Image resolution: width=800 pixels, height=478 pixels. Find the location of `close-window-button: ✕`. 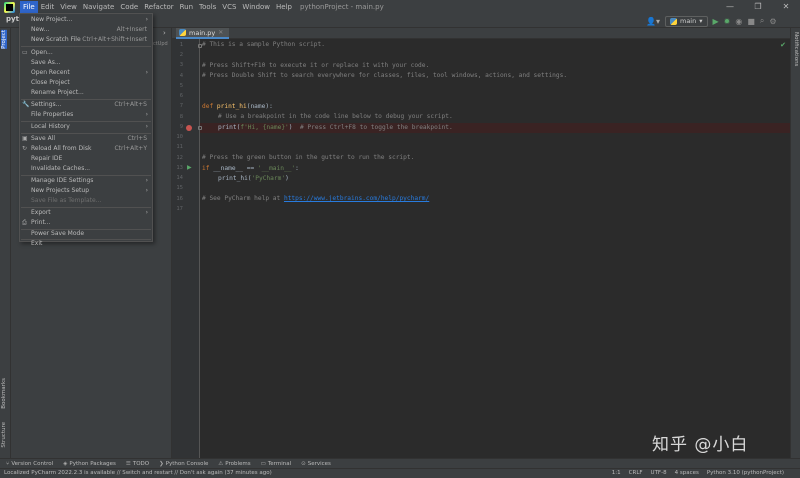

close-window-button: ✕ is located at coordinates (786, 7).